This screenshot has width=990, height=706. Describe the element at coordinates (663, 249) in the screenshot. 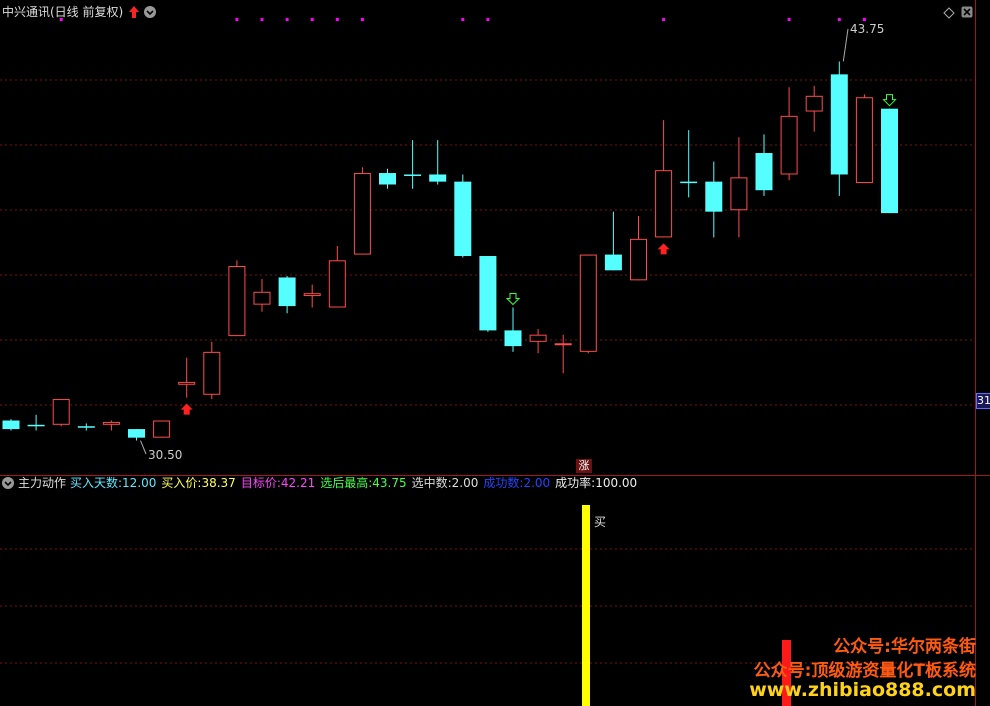

I see `buy-arrow-icon` at that location.